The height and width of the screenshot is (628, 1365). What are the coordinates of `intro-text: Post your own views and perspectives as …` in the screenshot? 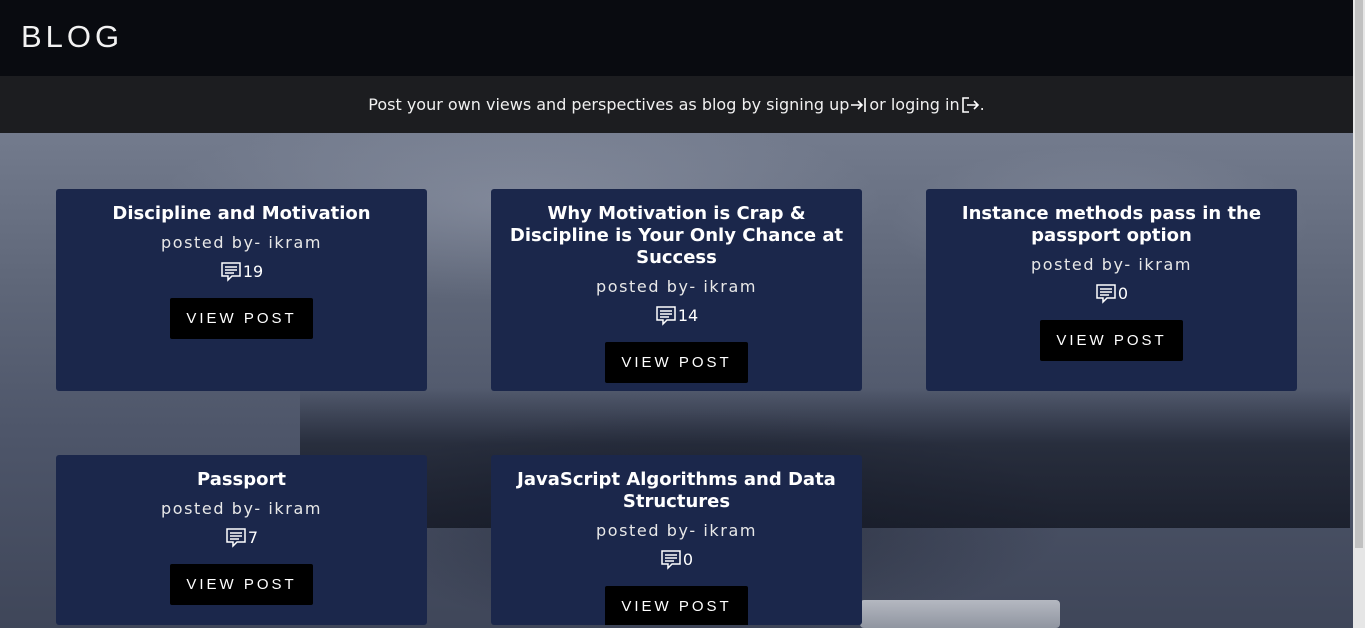 It's located at (609, 104).